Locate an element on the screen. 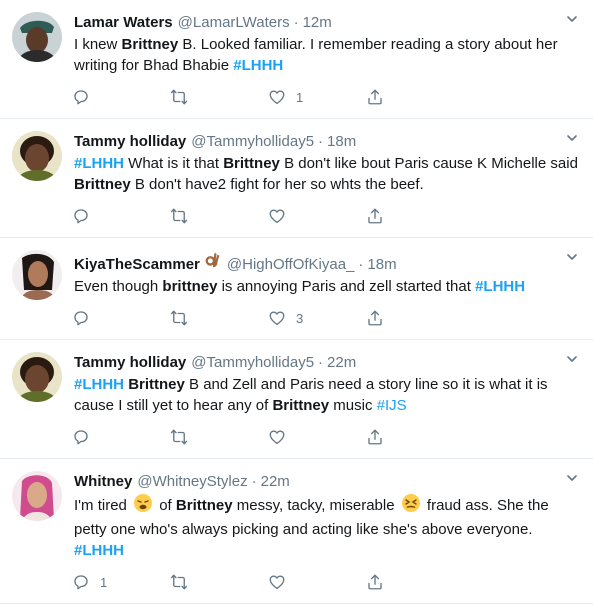 The height and width of the screenshot is (604, 593). tweet-actions: 1 is located at coordinates (327, 97).